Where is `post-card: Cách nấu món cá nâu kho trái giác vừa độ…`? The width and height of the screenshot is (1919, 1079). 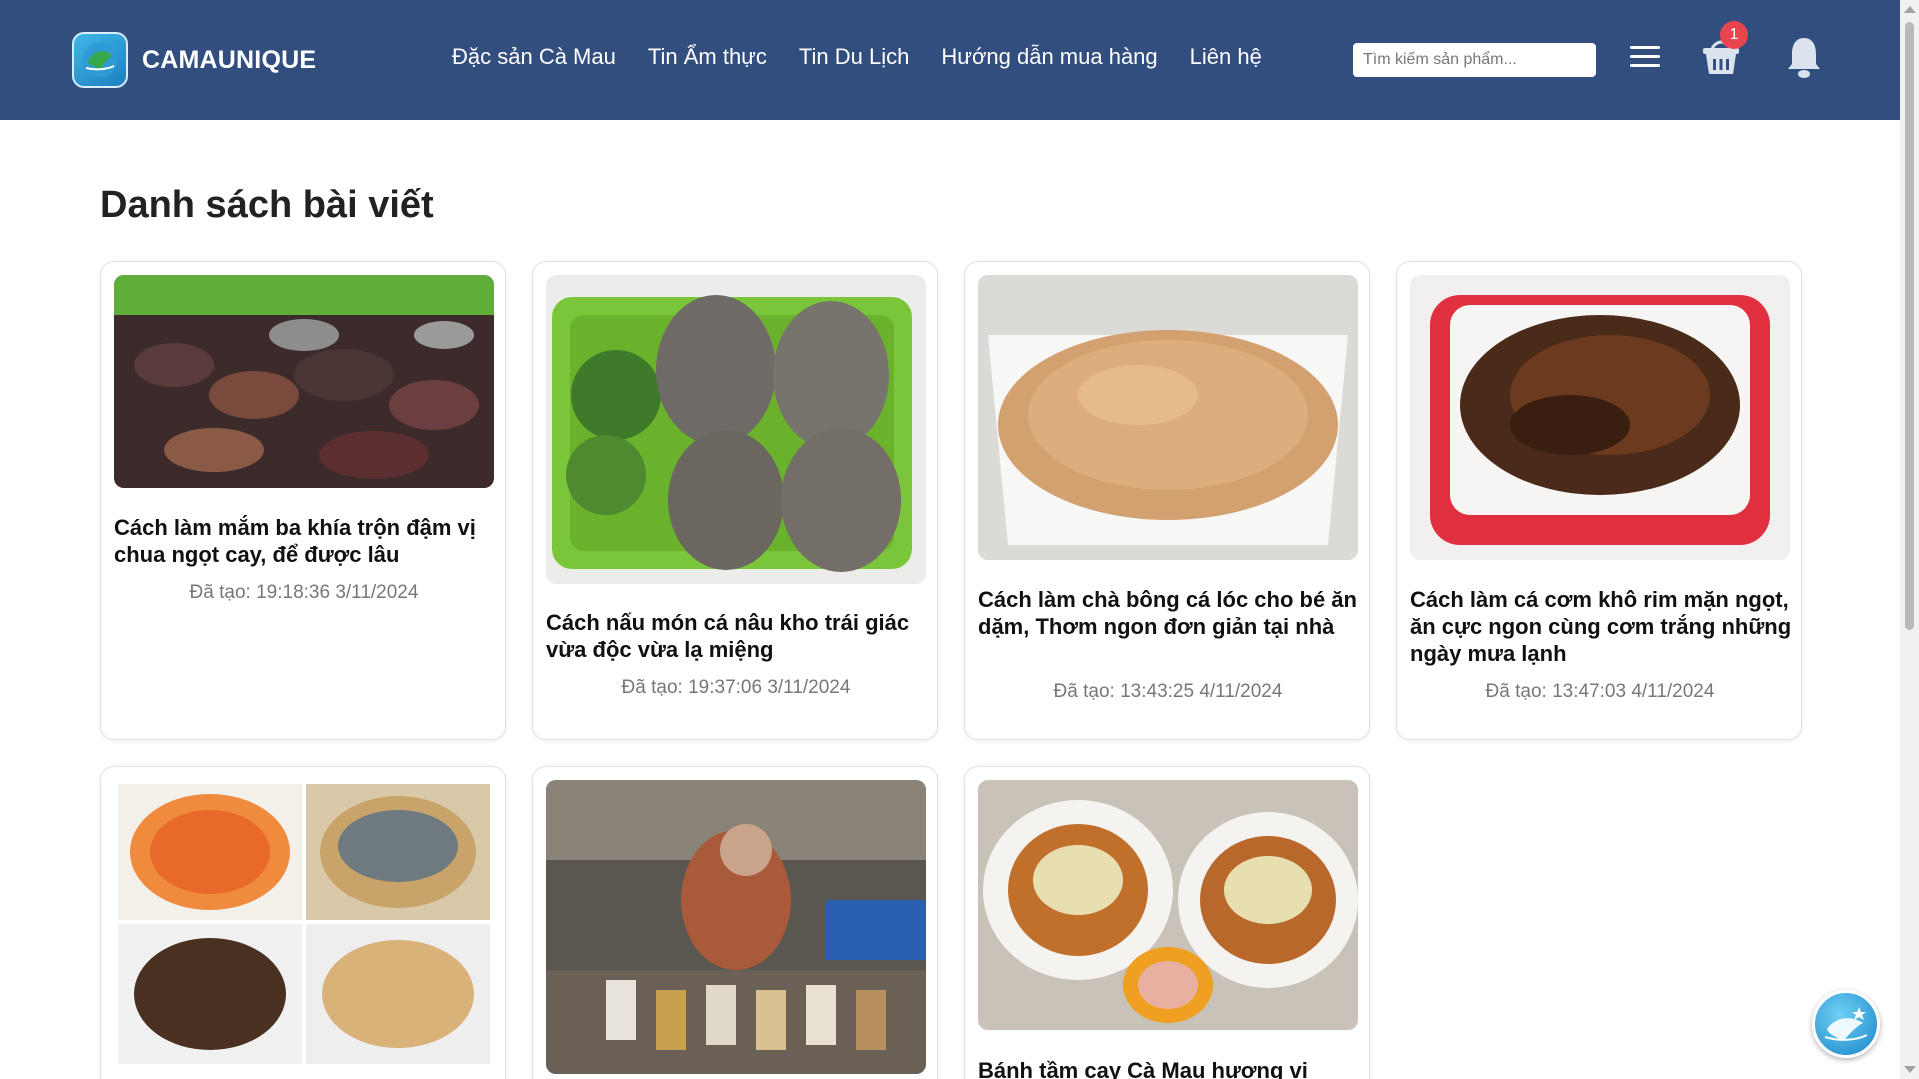 post-card: Cách nấu món cá nâu kho trái giác vừa độ… is located at coordinates (735, 500).